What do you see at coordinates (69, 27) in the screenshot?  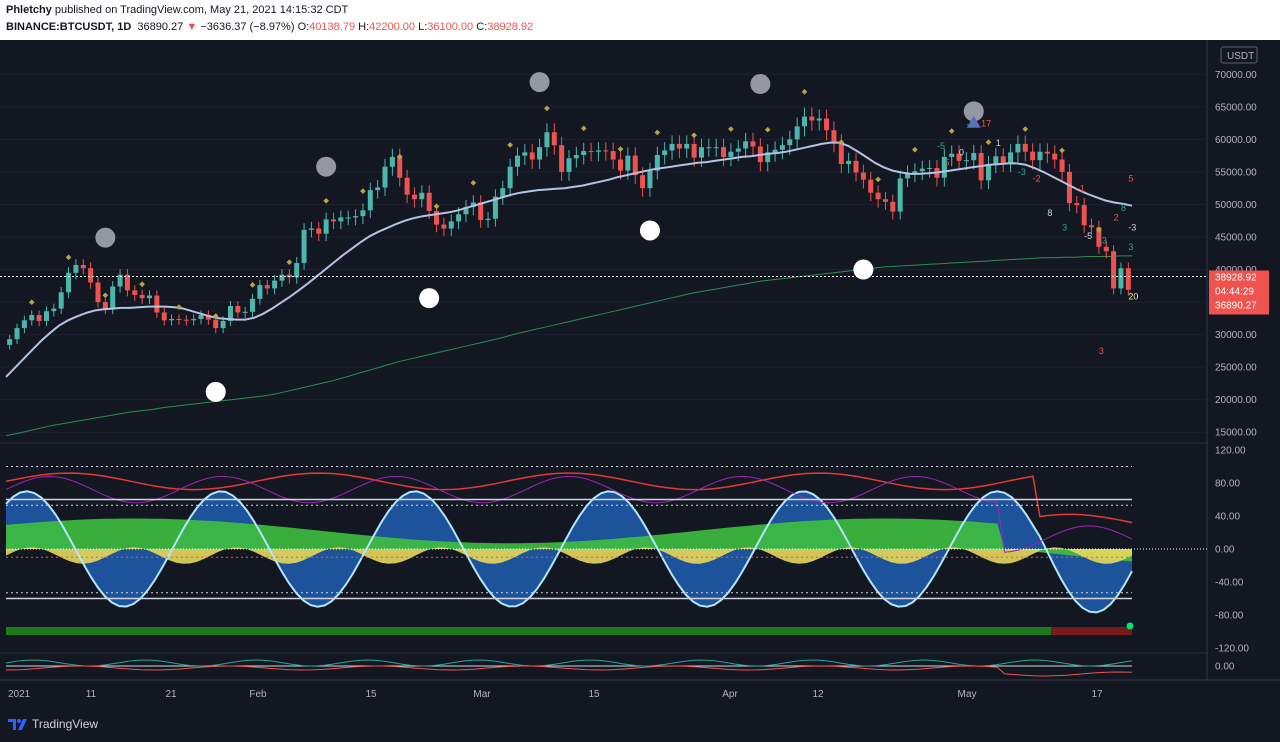 I see `symbol-label: BINANCE:BTCUSDT, 1D` at bounding box center [69, 27].